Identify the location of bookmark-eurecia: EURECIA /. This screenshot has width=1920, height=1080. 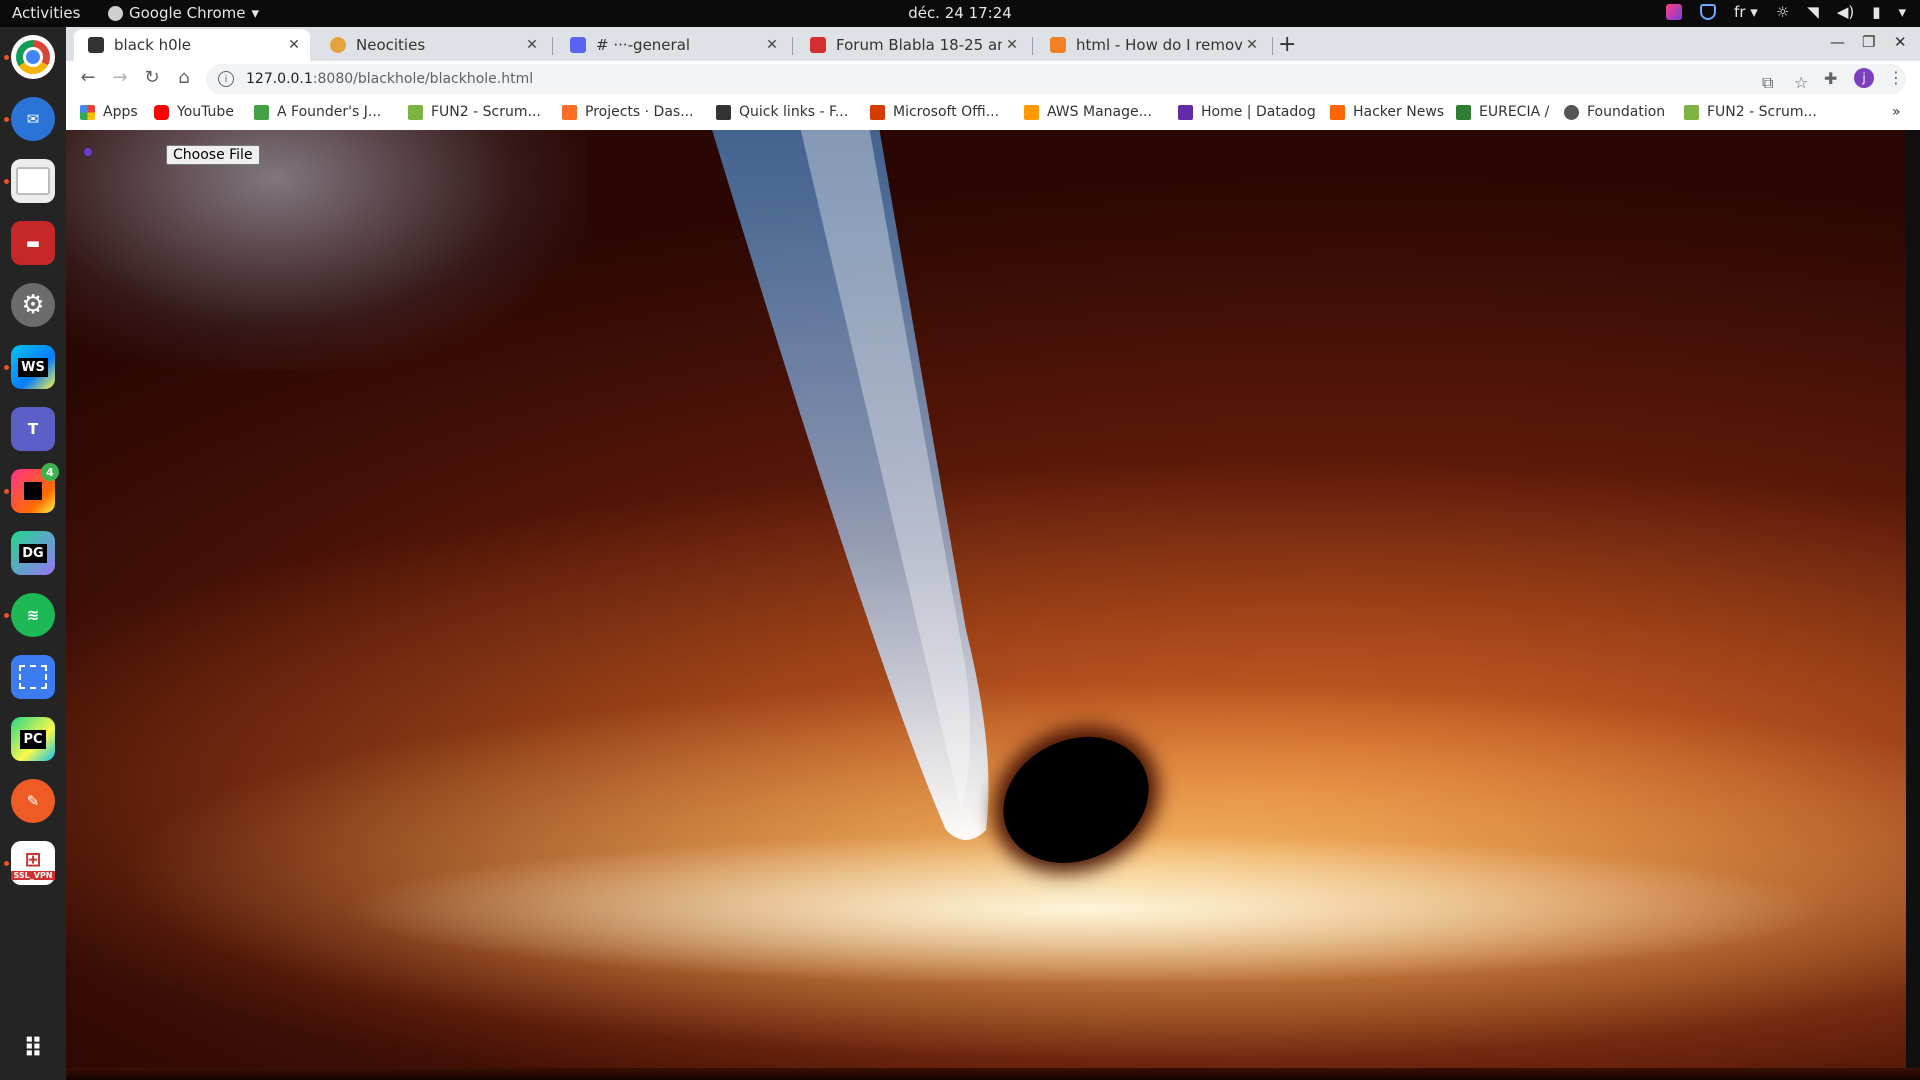
(1502, 112).